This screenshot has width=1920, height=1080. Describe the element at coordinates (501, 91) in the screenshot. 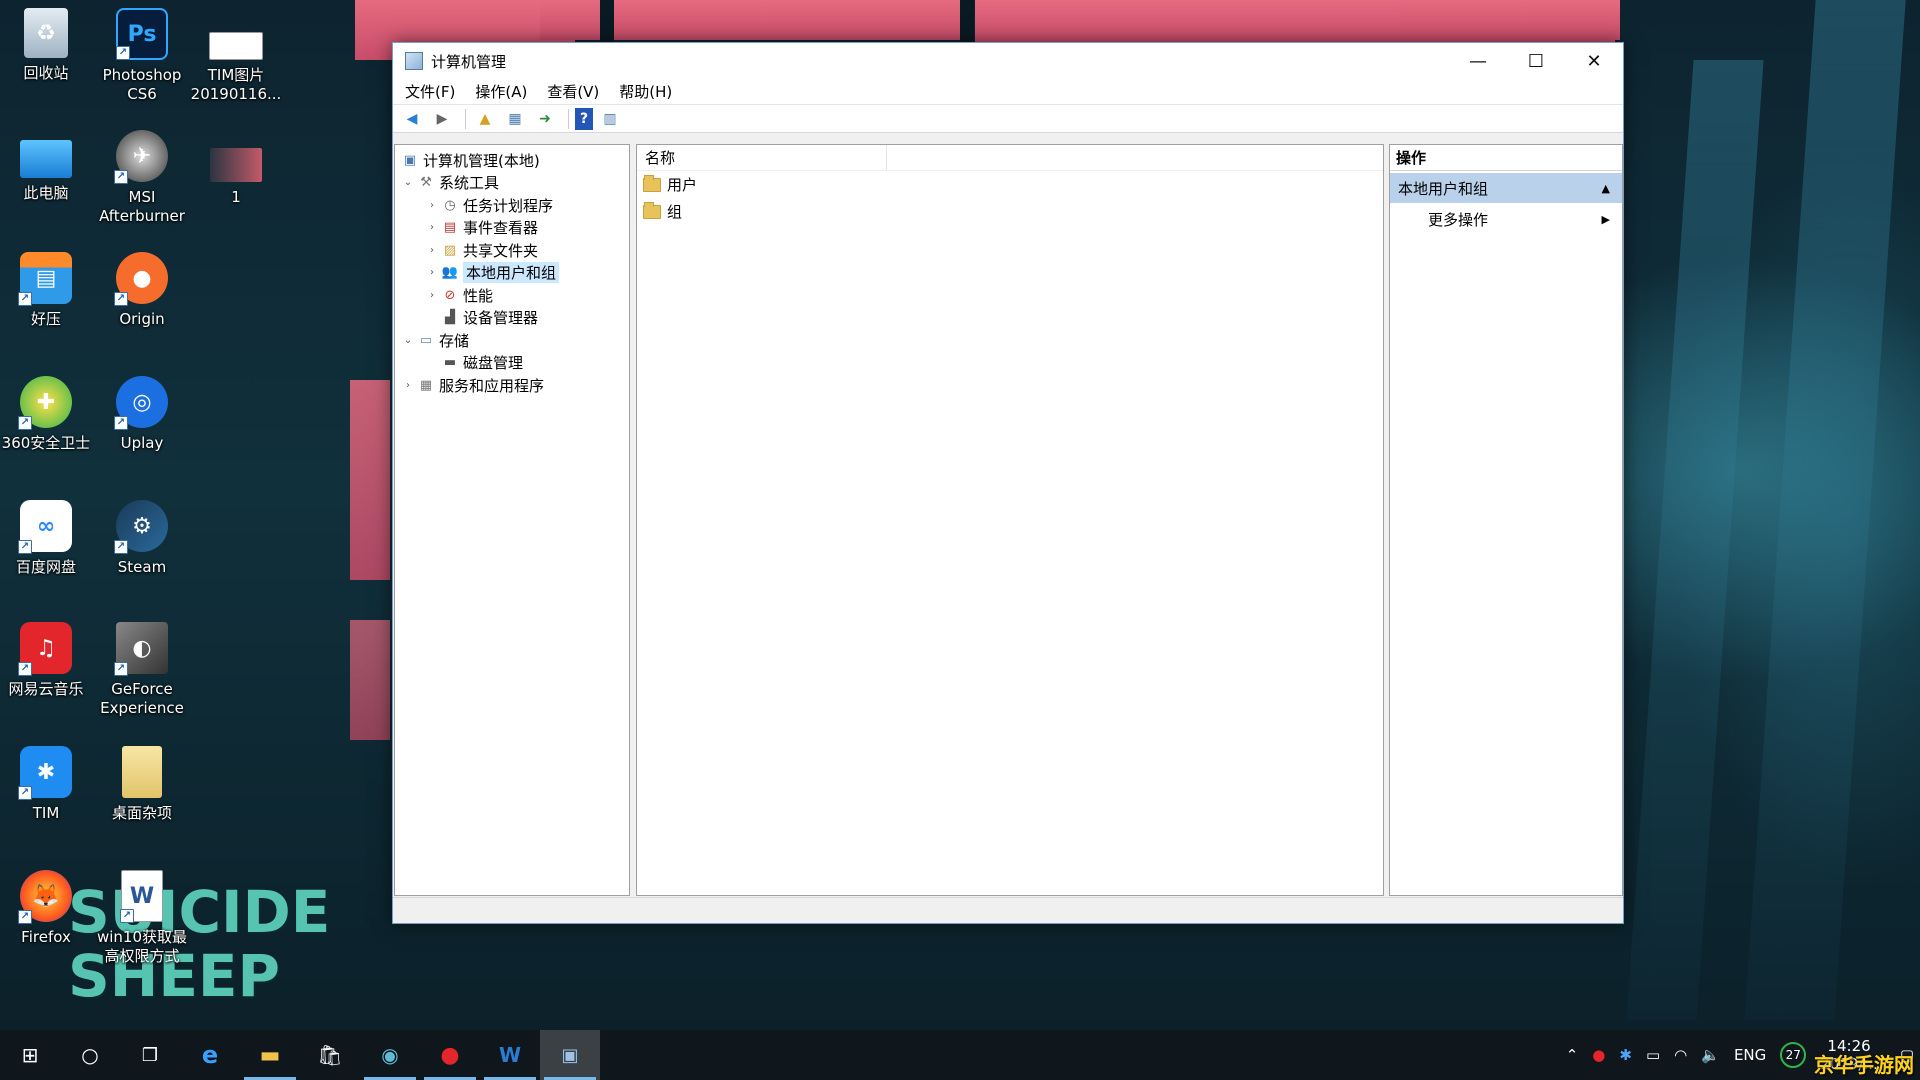

I see `menu-action: 操作(A)` at that location.